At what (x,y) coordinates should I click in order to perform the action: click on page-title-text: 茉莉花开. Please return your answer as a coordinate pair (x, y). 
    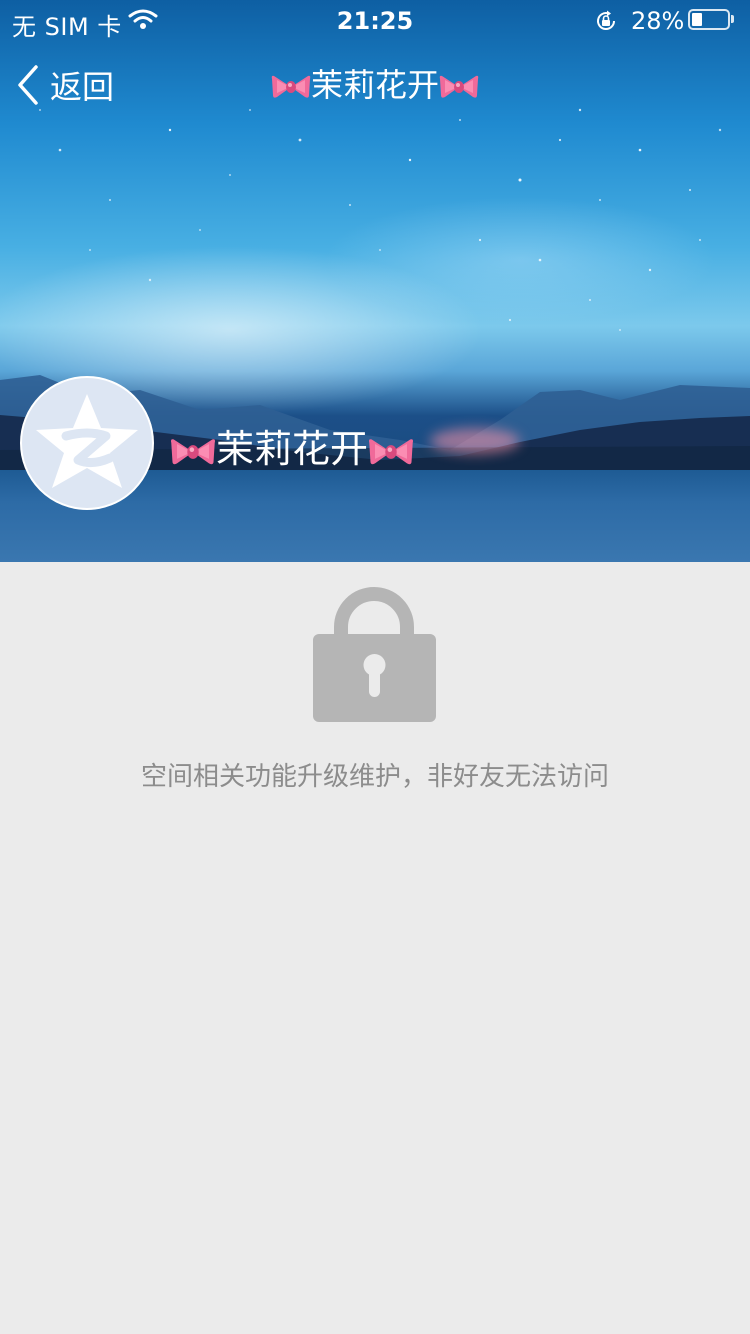
    Looking at the image, I should click on (374, 85).